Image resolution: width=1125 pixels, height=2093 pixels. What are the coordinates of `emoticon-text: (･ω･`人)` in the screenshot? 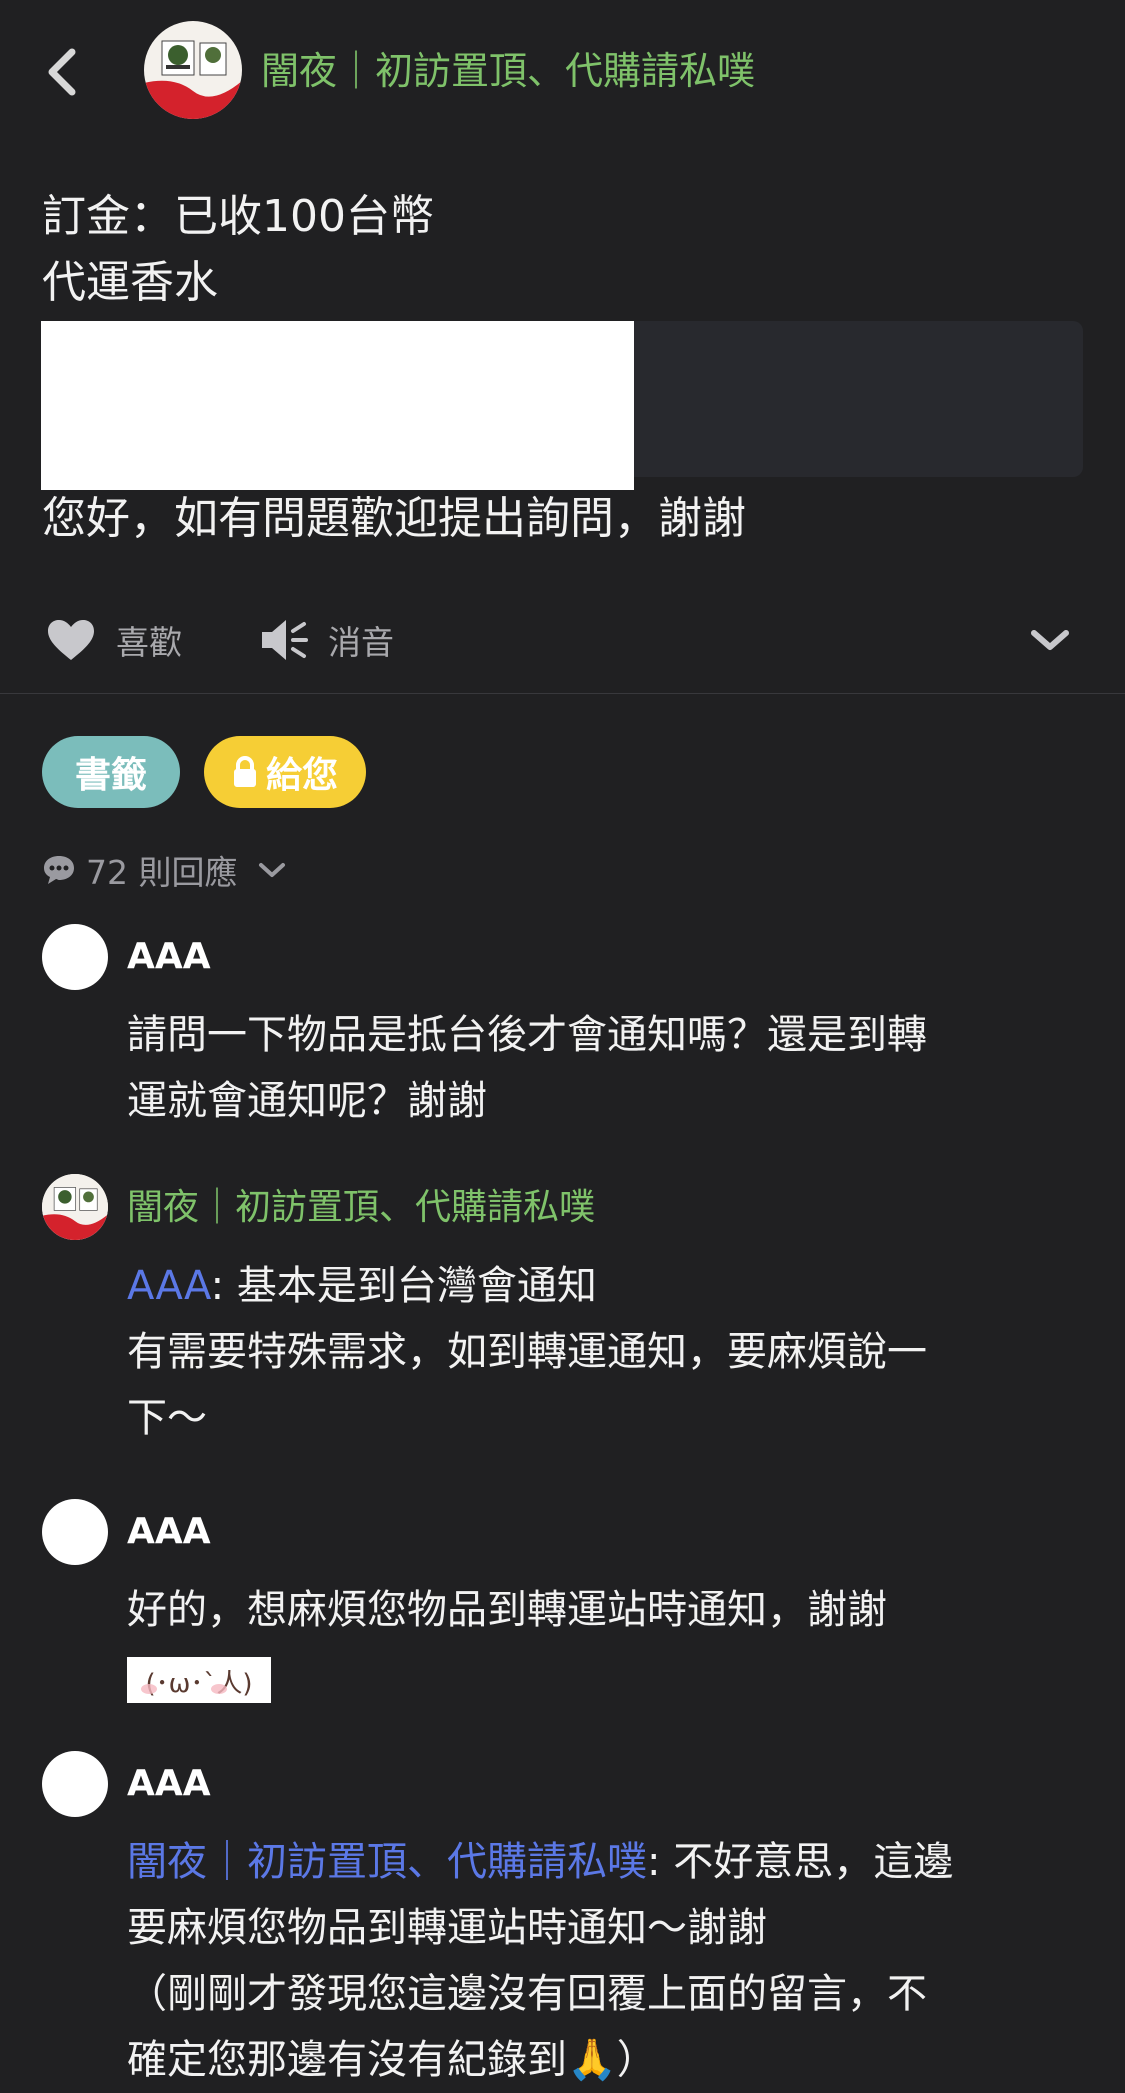 It's located at (198, 1684).